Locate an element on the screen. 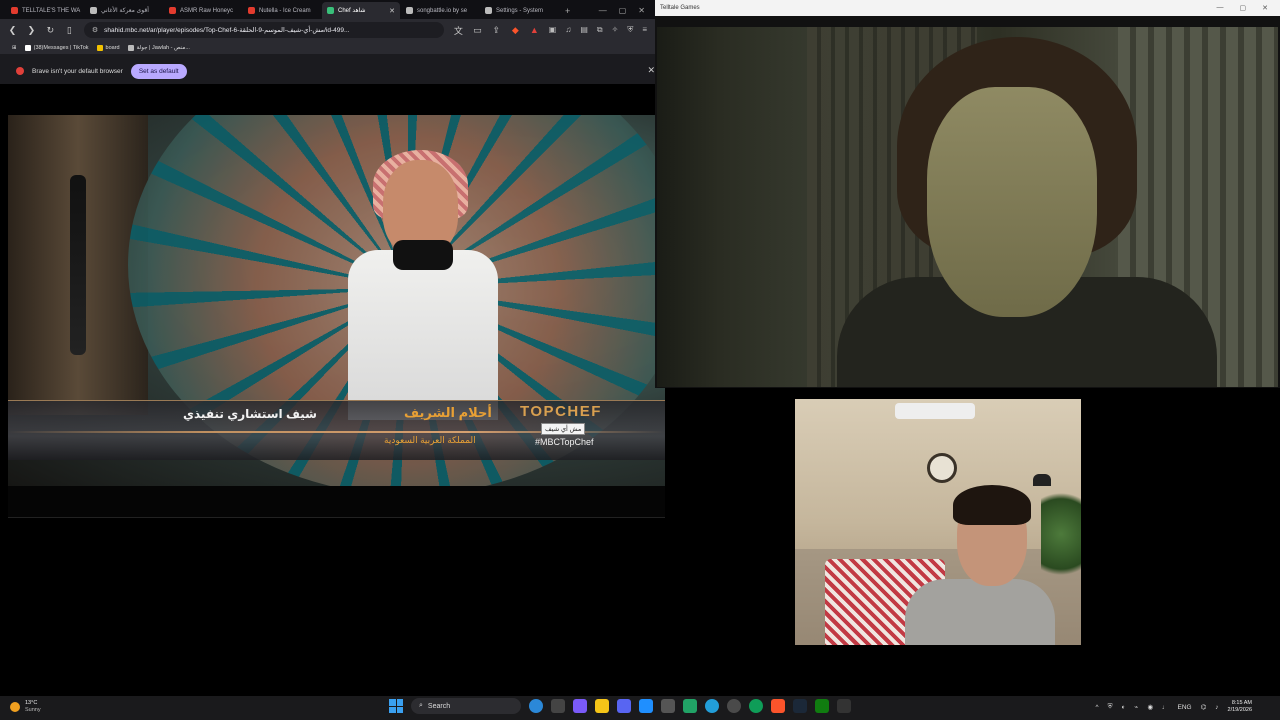 The width and height of the screenshot is (1280, 720). brave-logo-icon is located at coordinates (20, 71).